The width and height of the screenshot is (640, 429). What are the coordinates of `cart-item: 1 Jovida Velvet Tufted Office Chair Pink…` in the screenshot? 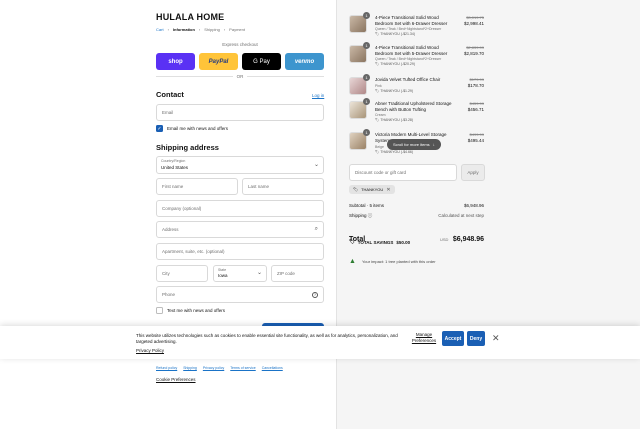 It's located at (416, 88).